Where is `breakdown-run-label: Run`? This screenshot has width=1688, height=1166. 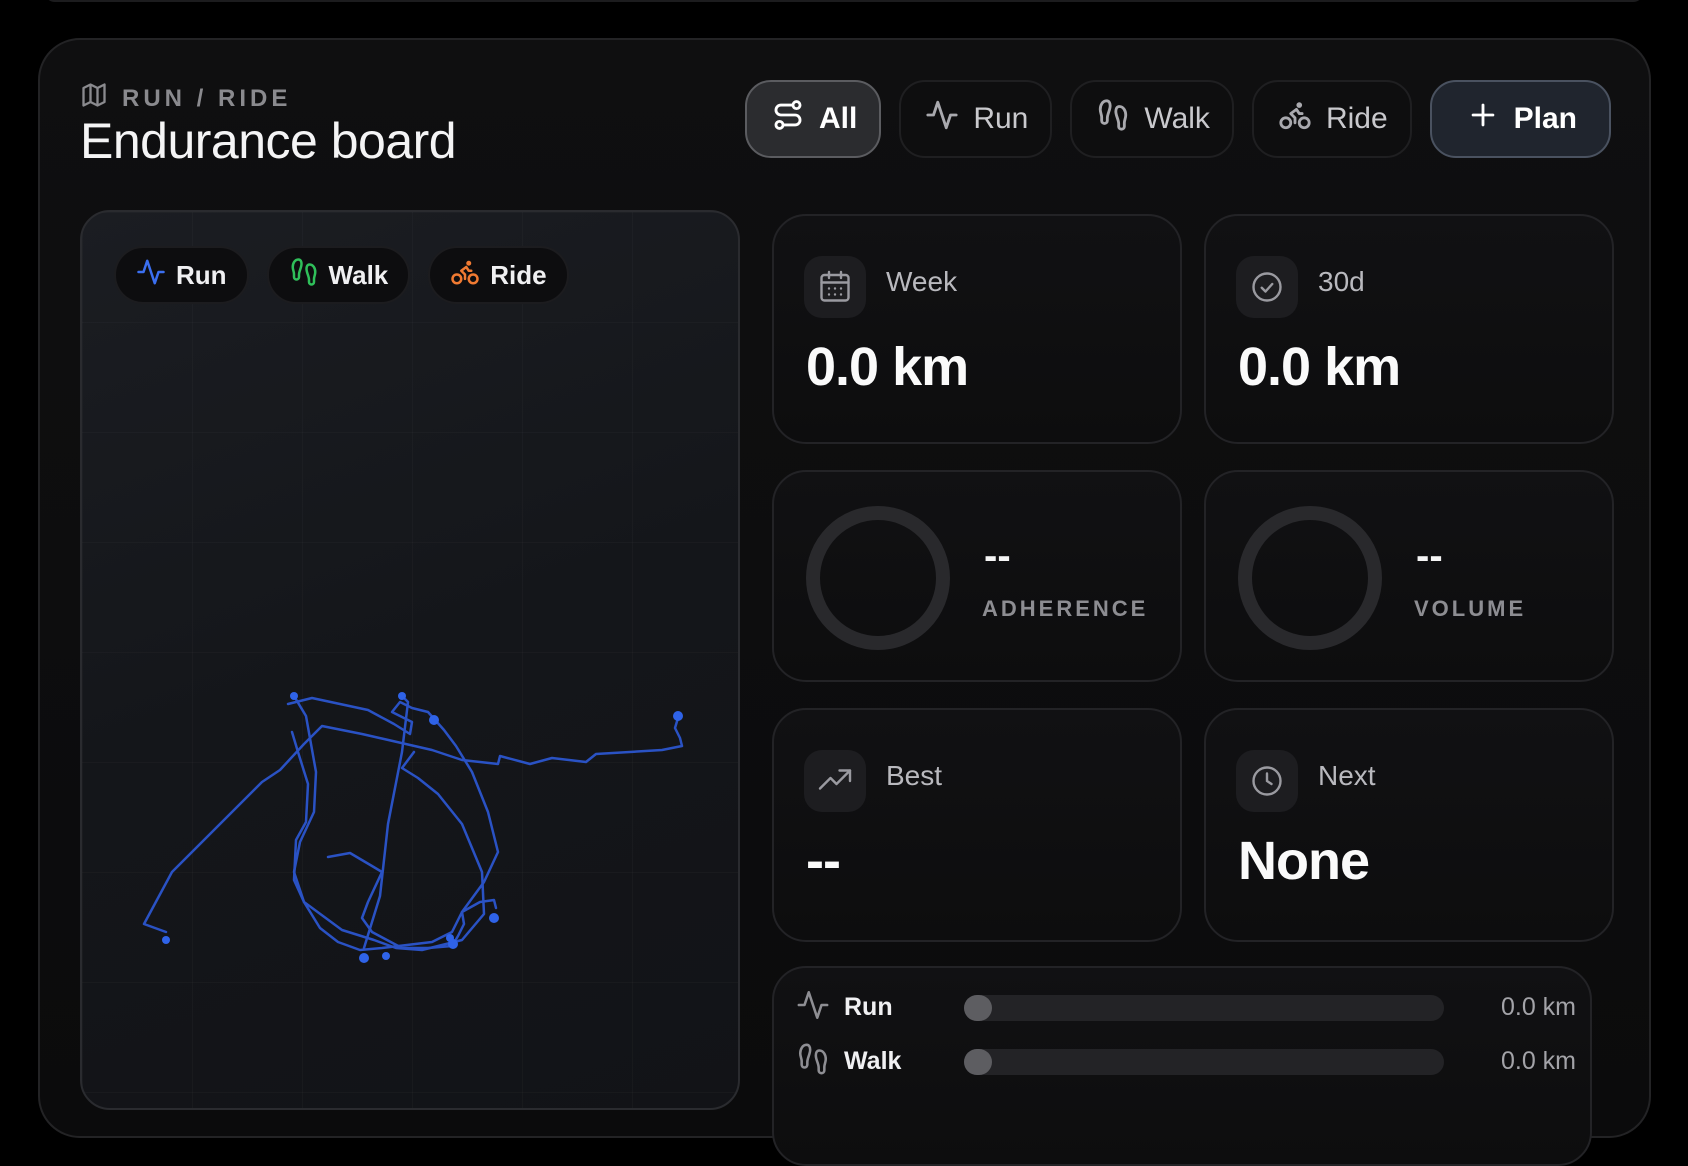 breakdown-run-label: Run is located at coordinates (868, 1007).